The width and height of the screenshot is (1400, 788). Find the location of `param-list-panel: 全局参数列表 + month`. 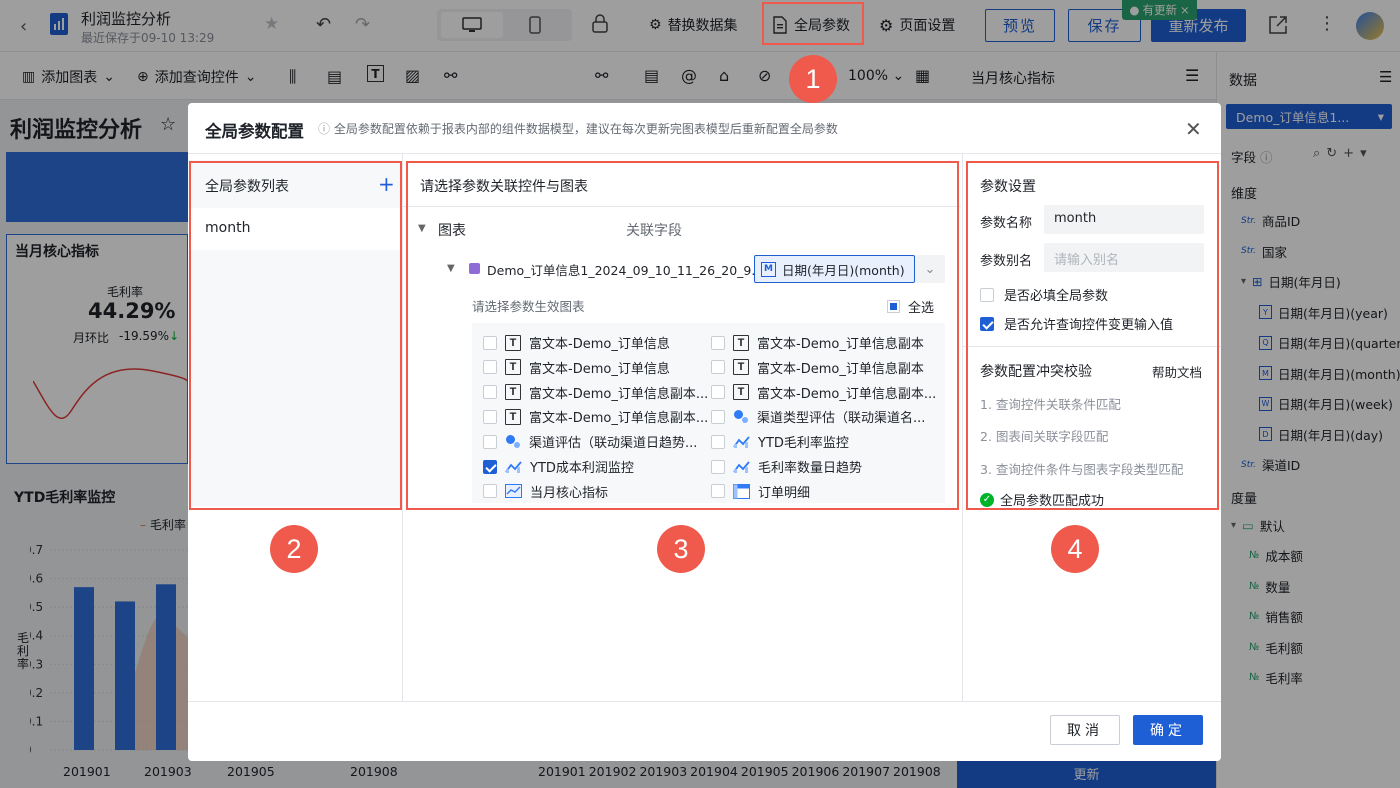

param-list-panel: 全局参数列表 + month is located at coordinates (295, 427).